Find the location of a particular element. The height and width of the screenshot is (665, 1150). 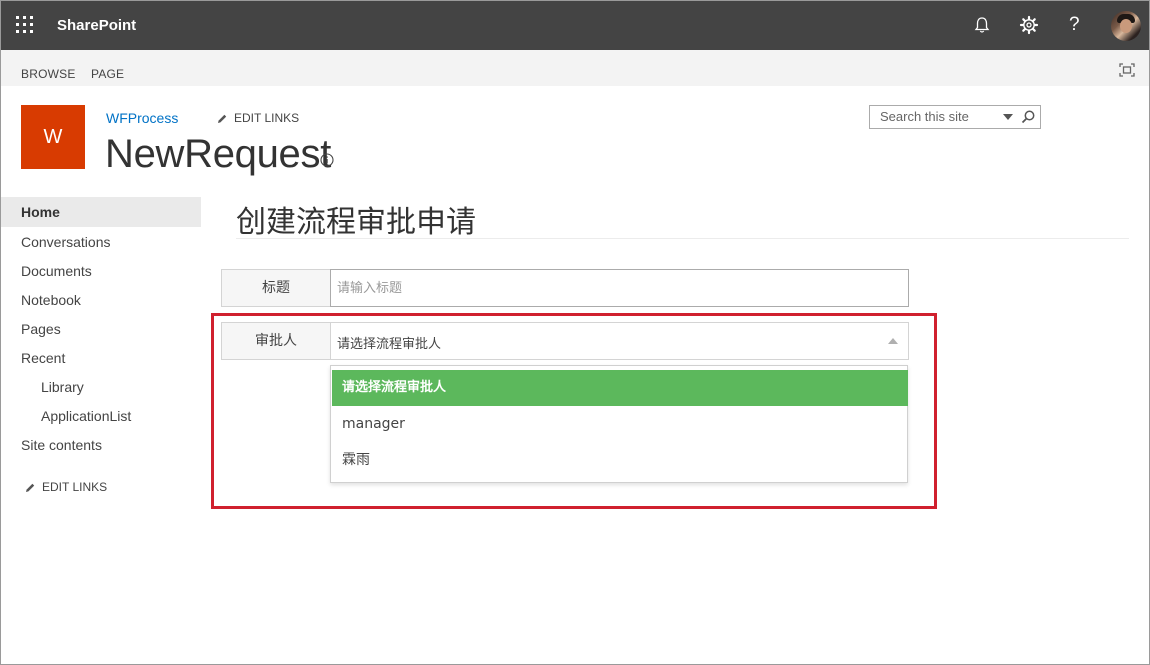

nav-item-site-contents: Site contents is located at coordinates (61, 445).